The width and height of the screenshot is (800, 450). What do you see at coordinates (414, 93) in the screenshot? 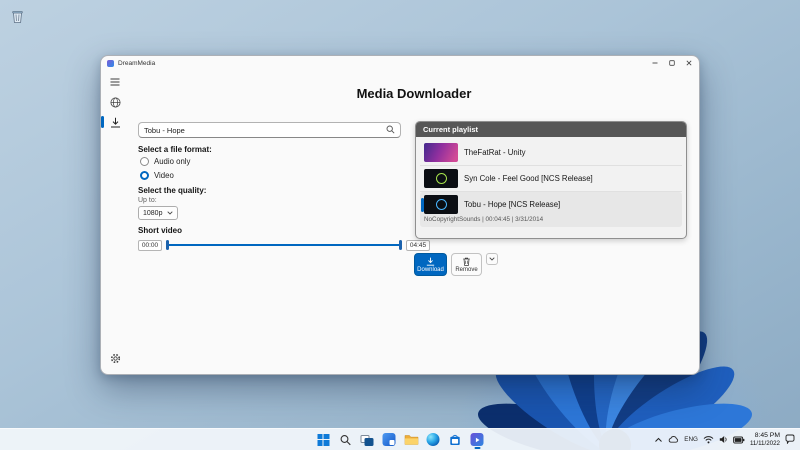
I see `page-title: Media Downloader` at bounding box center [414, 93].